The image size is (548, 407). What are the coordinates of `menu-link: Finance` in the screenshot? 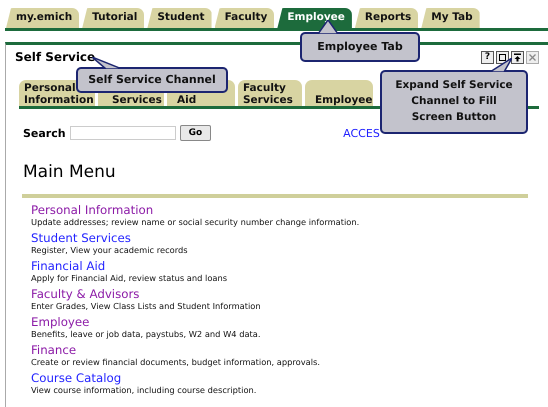 It's located at (289, 350).